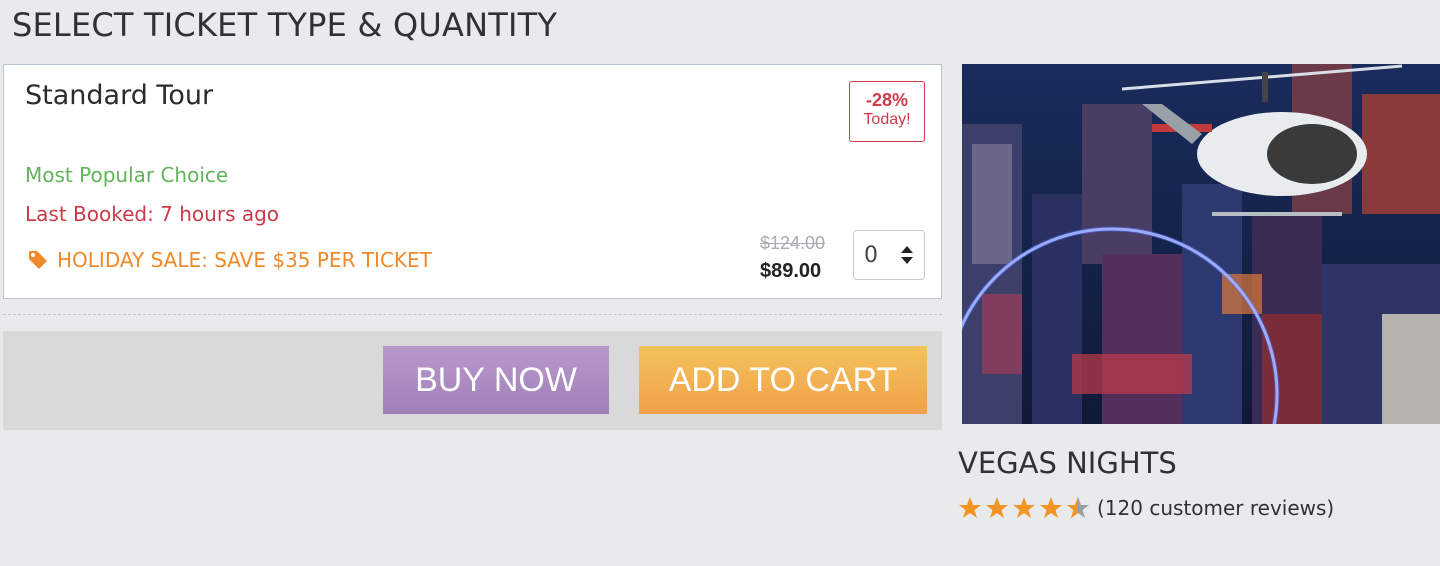  I want to click on old-price: $124.00, so click(793, 243).